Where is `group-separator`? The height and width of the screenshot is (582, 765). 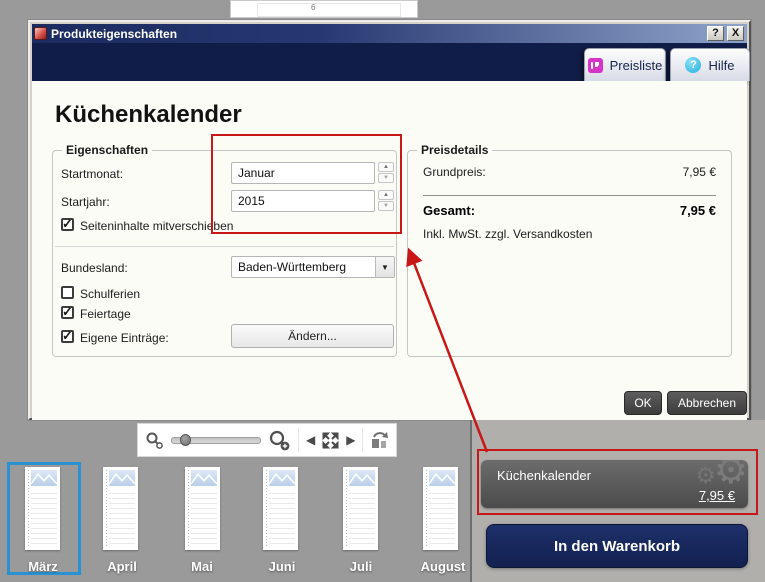 group-separator is located at coordinates (224, 246).